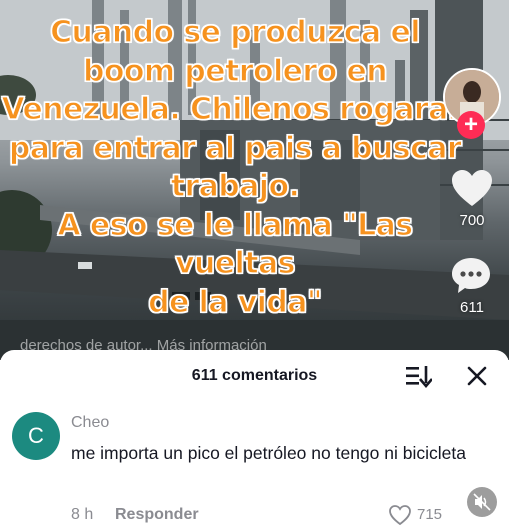  I want to click on close-icon, so click(477, 376).